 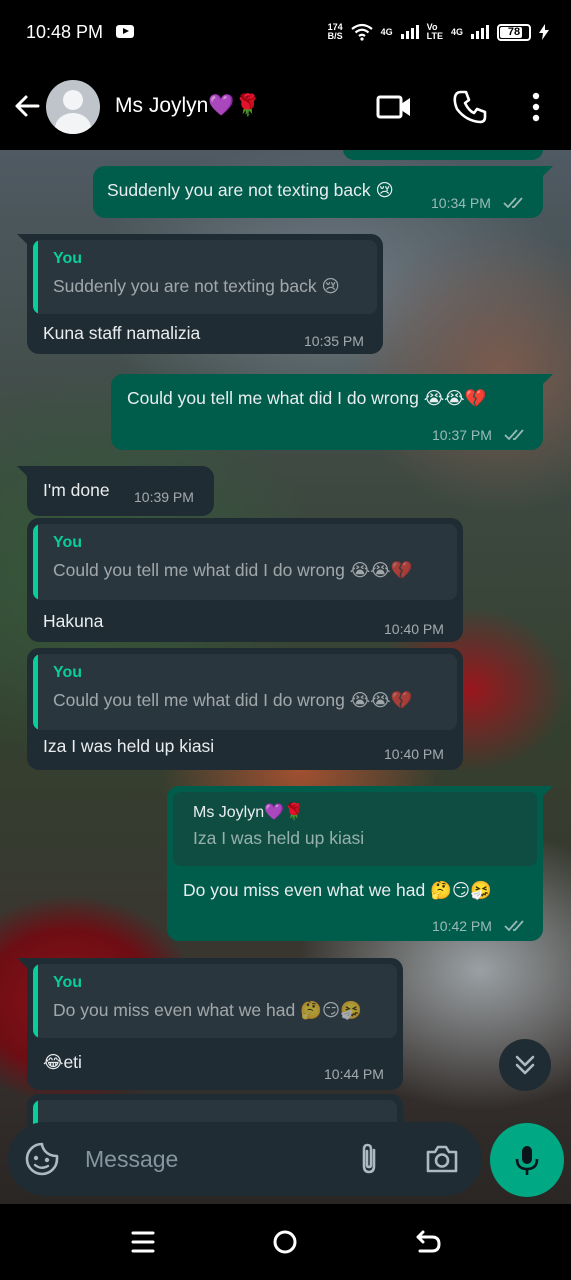 What do you see at coordinates (125, 31) in the screenshot?
I see `youtube-notification-icon` at bounding box center [125, 31].